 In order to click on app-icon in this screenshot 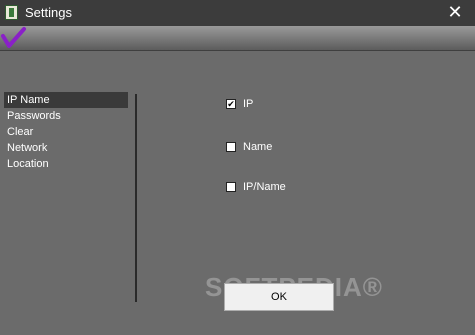, I will do `click(11, 12)`.